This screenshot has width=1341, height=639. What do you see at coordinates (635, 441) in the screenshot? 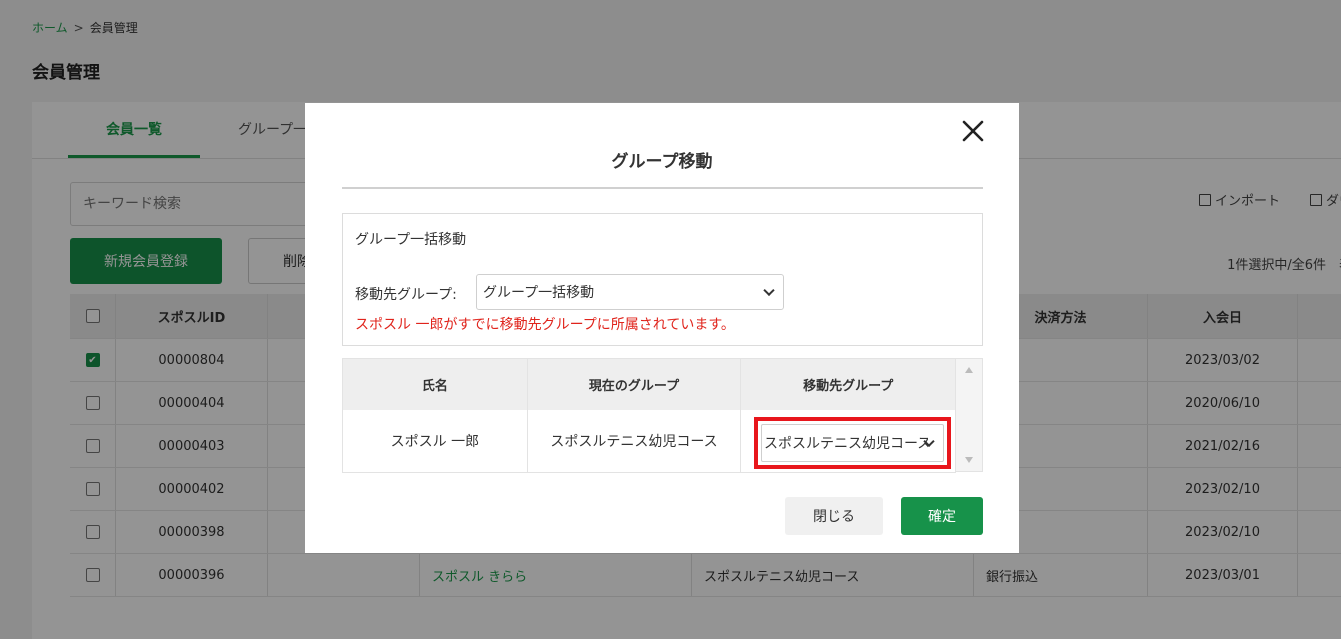
I see `row-current-group: スポスルテニス幼児コース` at bounding box center [635, 441].